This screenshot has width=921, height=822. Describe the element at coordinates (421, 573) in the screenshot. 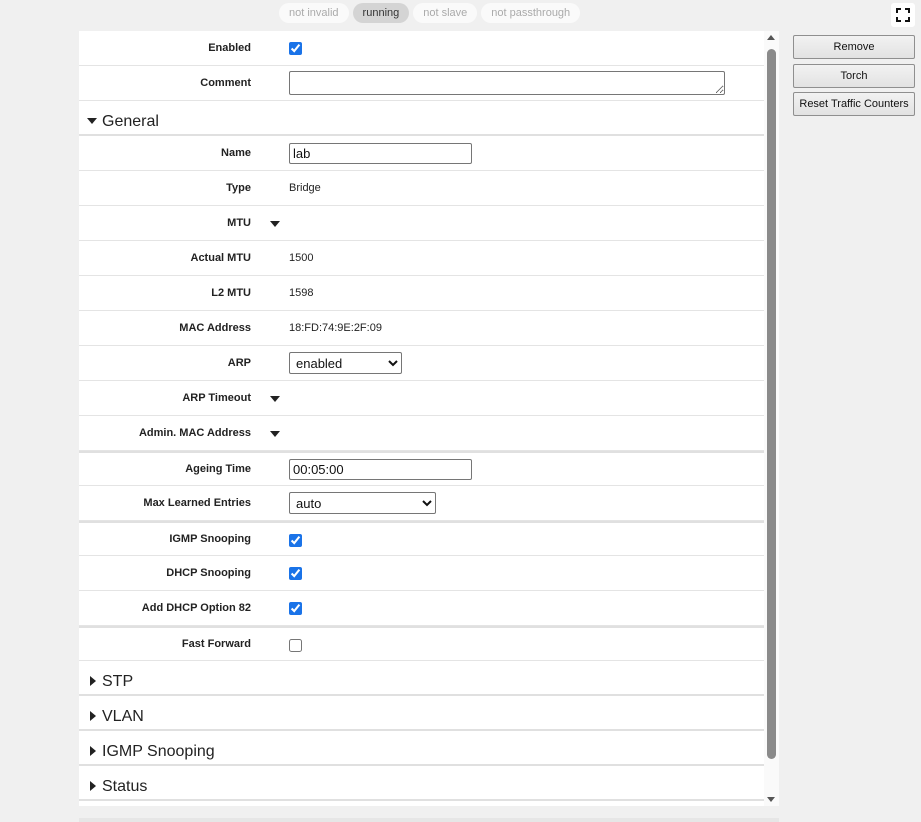

I see `row-dhcp-snooping: DHCP Snooping` at that location.